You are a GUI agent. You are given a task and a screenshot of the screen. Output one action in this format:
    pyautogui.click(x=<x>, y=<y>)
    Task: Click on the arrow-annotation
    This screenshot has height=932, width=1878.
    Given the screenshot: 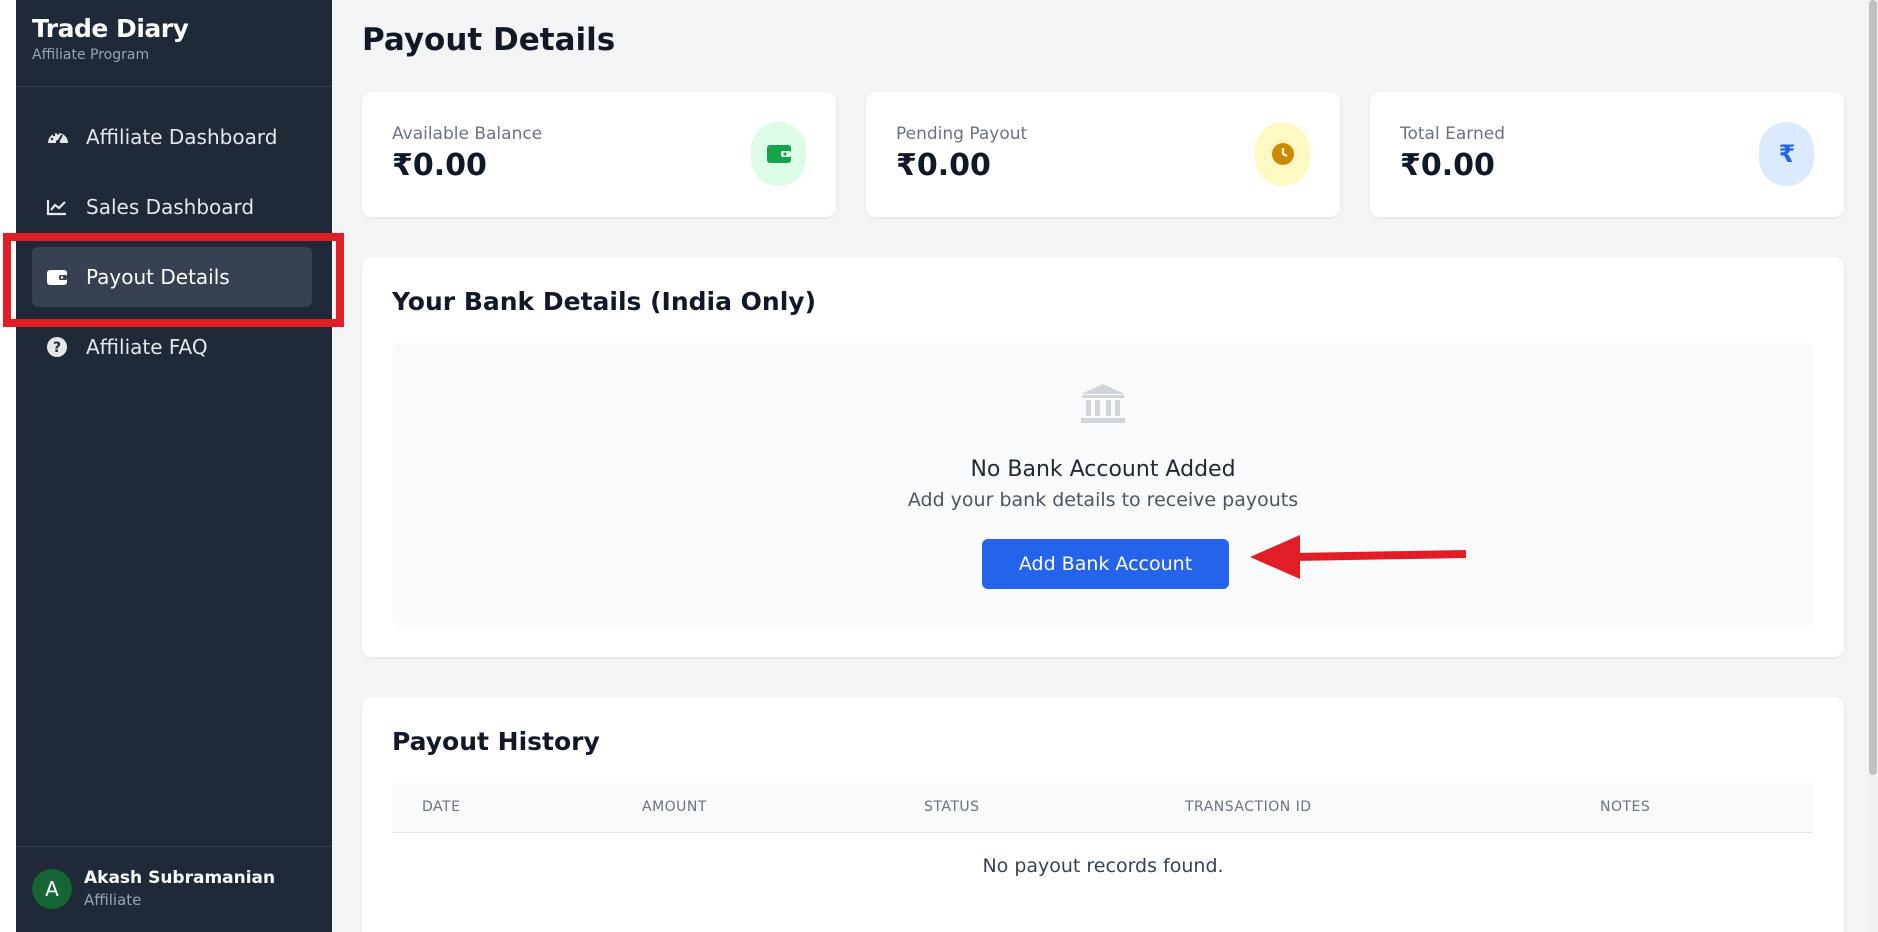 What is the action you would take?
    pyautogui.click(x=1358, y=557)
    